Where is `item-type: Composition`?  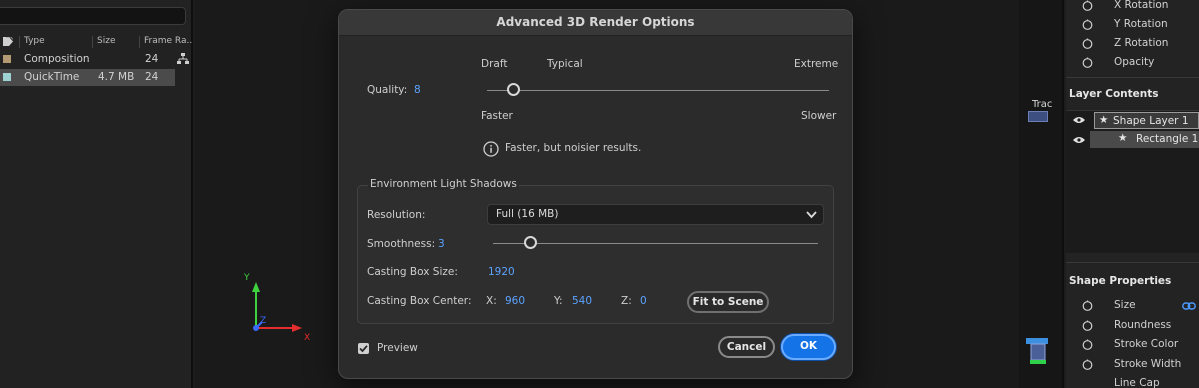
item-type: Composition is located at coordinates (57, 59).